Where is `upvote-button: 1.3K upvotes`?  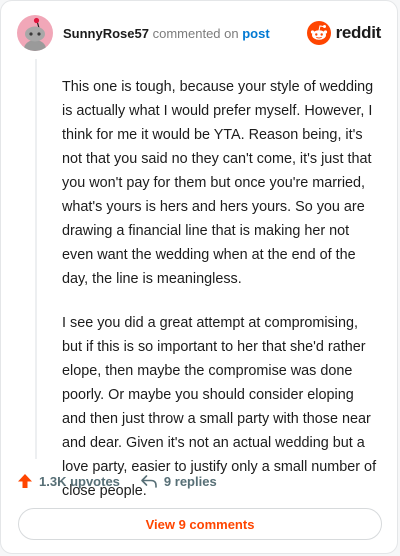 upvote-button: 1.3K upvotes is located at coordinates (68, 481).